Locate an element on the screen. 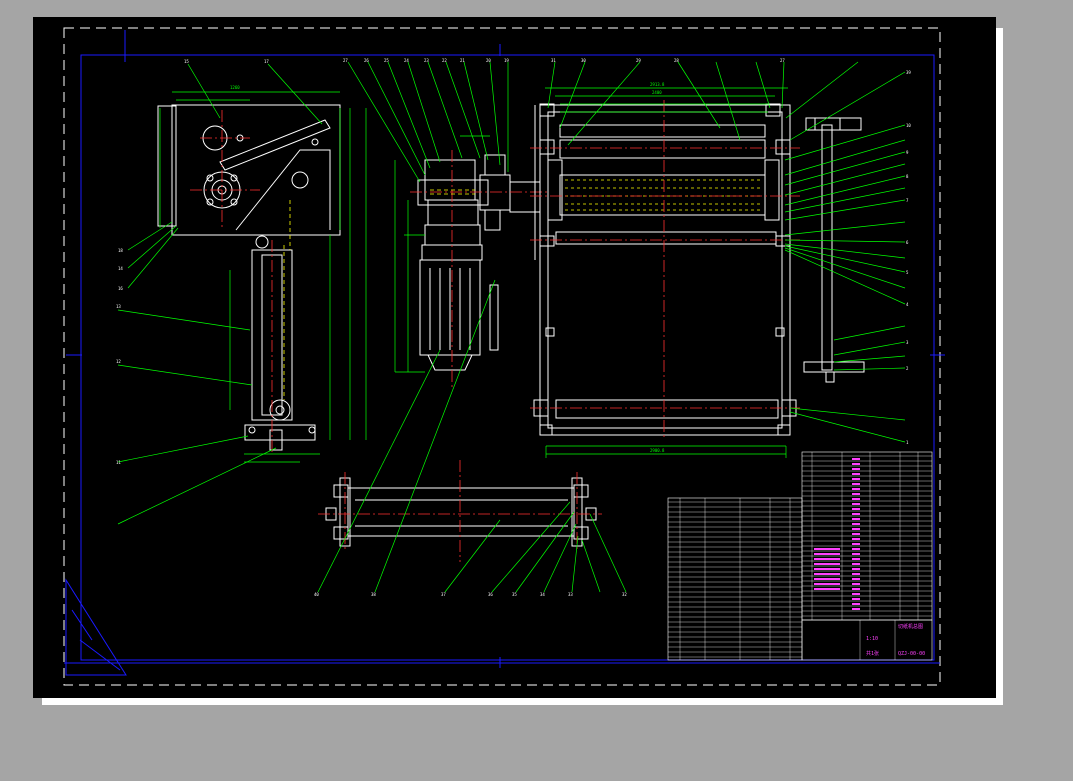 Image resolution: width=1073 pixels, height=781 pixels. motor-view is located at coordinates (479, 262).